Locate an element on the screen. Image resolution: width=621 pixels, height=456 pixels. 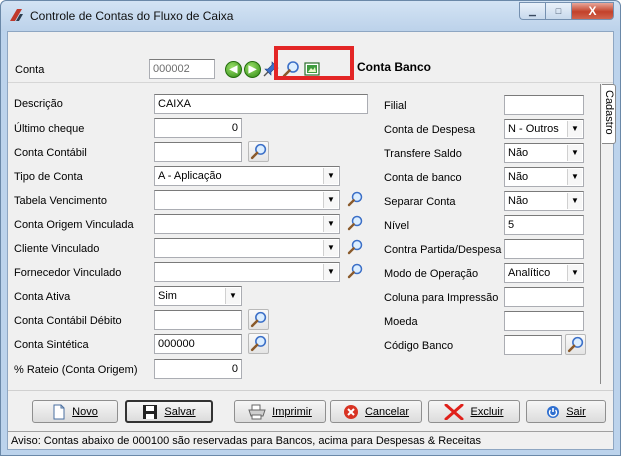
ultimo-cheque-label: Último cheque is located at coordinates (49, 129).